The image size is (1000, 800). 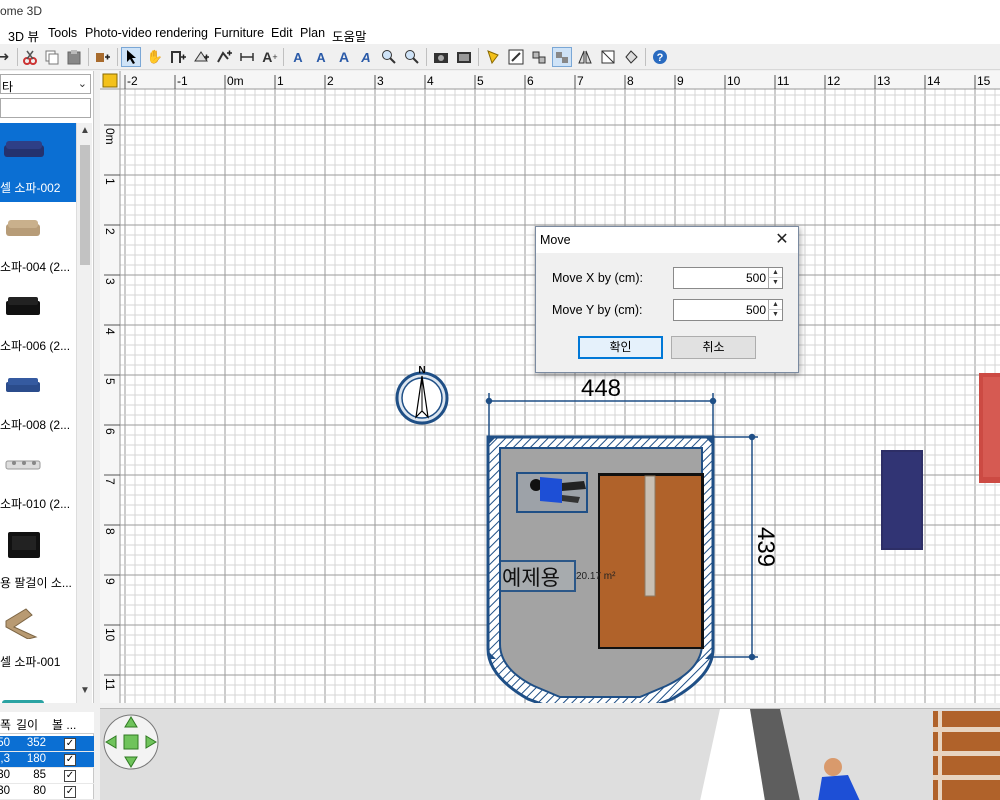 I want to click on select-mode-icon, so click(x=131, y=57).